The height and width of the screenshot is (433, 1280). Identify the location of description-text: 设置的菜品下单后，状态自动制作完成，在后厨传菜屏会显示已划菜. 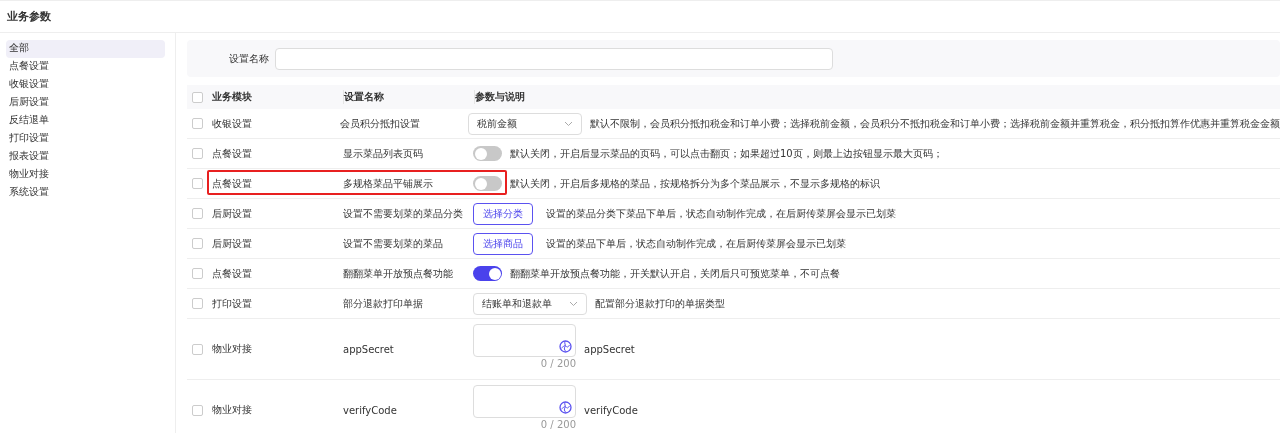
(696, 243).